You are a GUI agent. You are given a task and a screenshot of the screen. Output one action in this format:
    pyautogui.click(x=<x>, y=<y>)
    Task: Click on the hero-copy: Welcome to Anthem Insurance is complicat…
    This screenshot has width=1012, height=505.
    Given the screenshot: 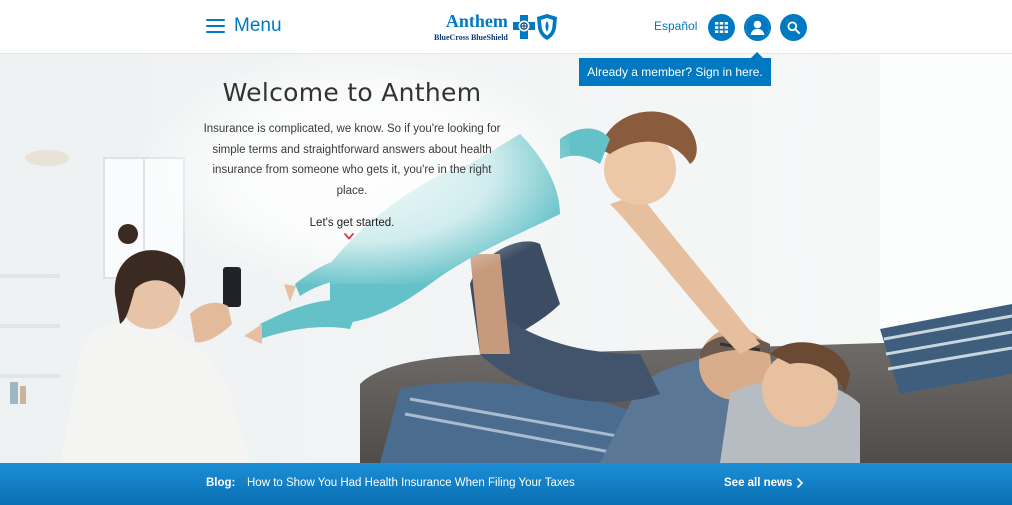 What is the action you would take?
    pyautogui.click(x=352, y=158)
    